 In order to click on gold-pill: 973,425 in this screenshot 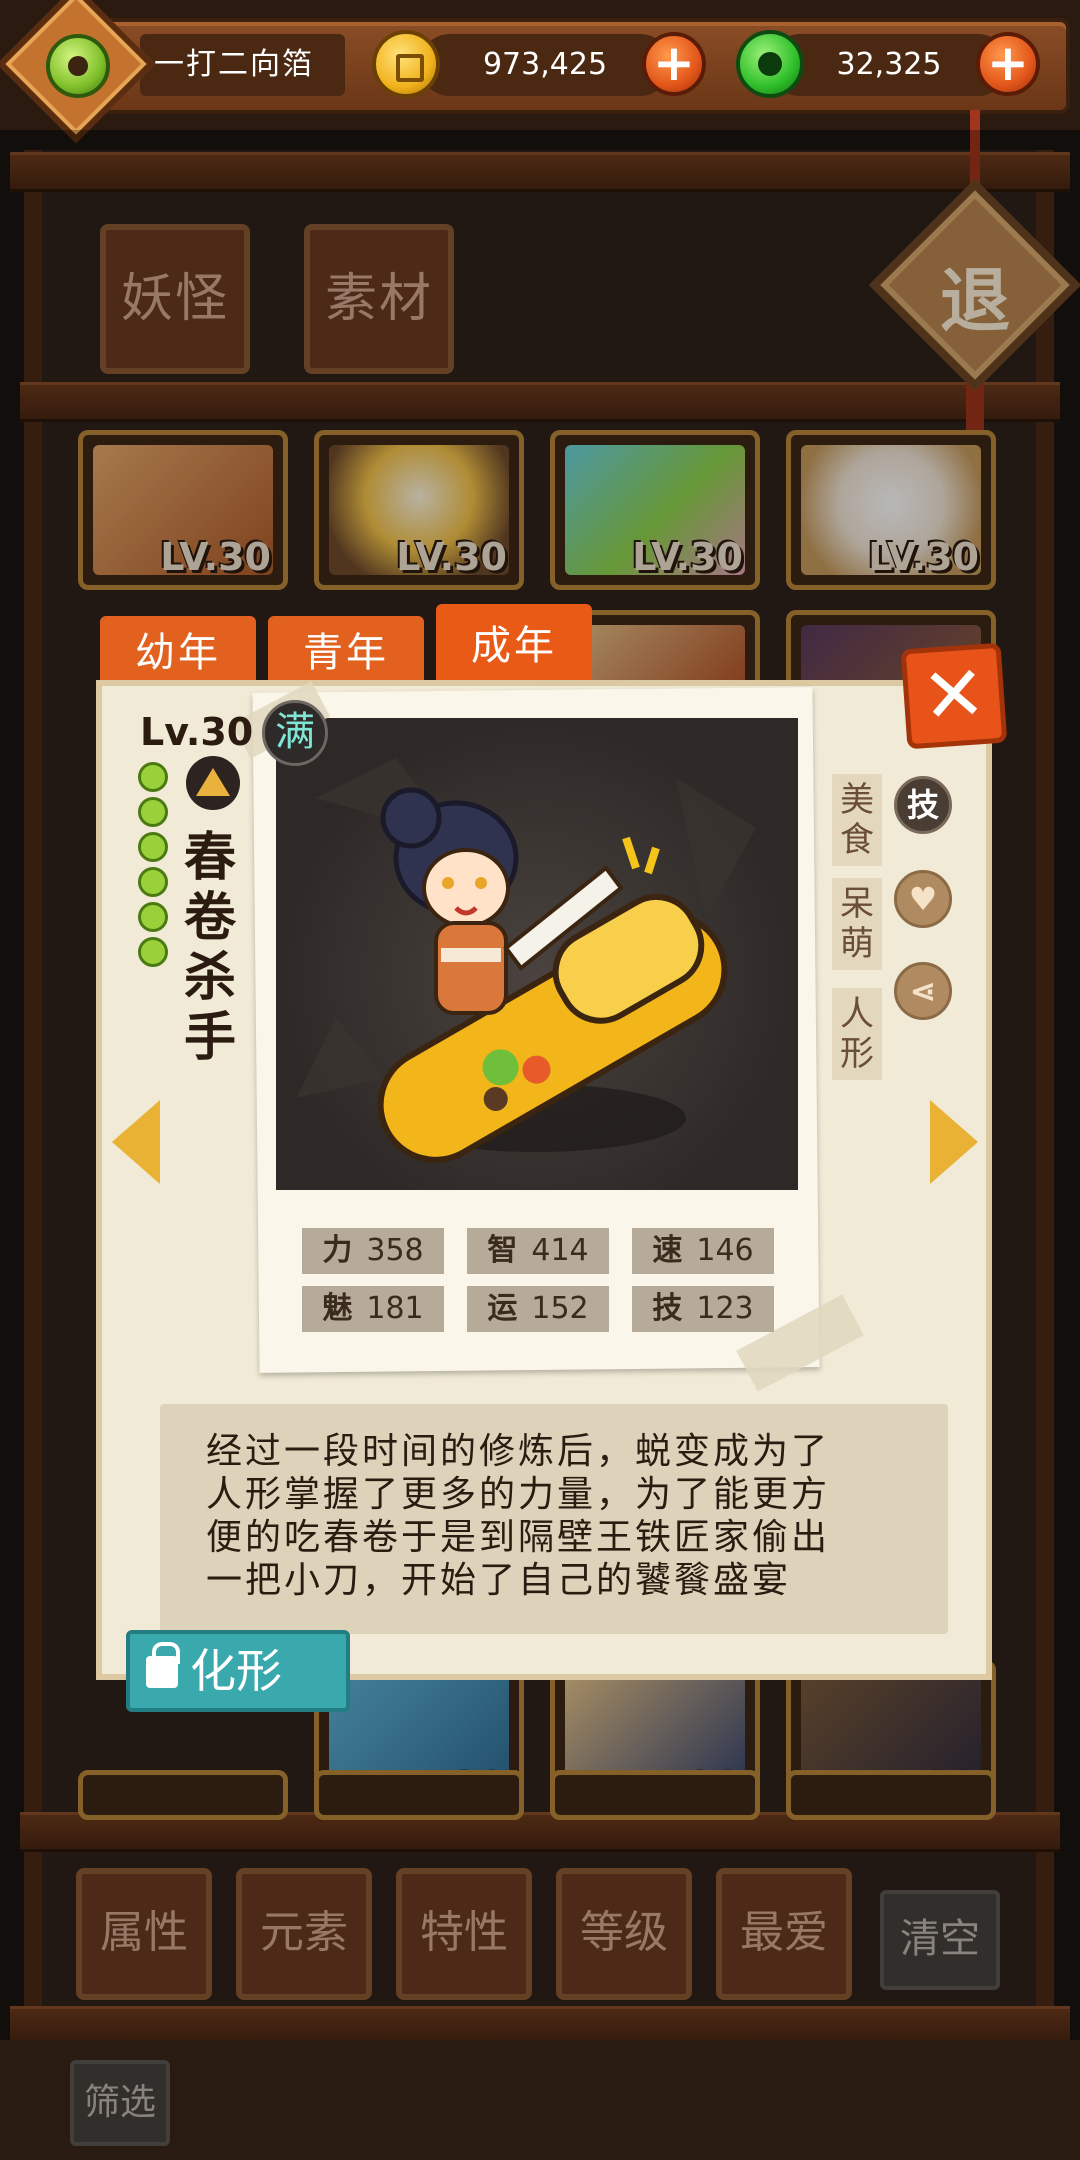, I will do `click(545, 65)`.